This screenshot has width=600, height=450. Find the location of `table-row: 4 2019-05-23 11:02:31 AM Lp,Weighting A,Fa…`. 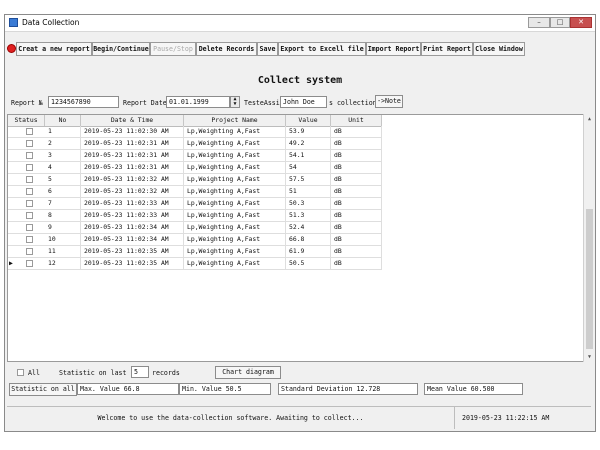

table-row: 4 2019-05-23 11:02:31 AM Lp,Weighting A,Fa… is located at coordinates (195, 168).